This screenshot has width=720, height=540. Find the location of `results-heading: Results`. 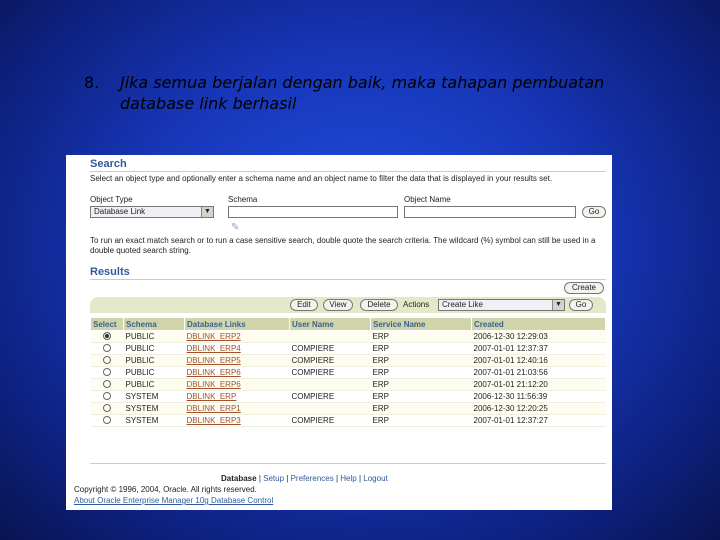

results-heading: Results is located at coordinates (110, 272).